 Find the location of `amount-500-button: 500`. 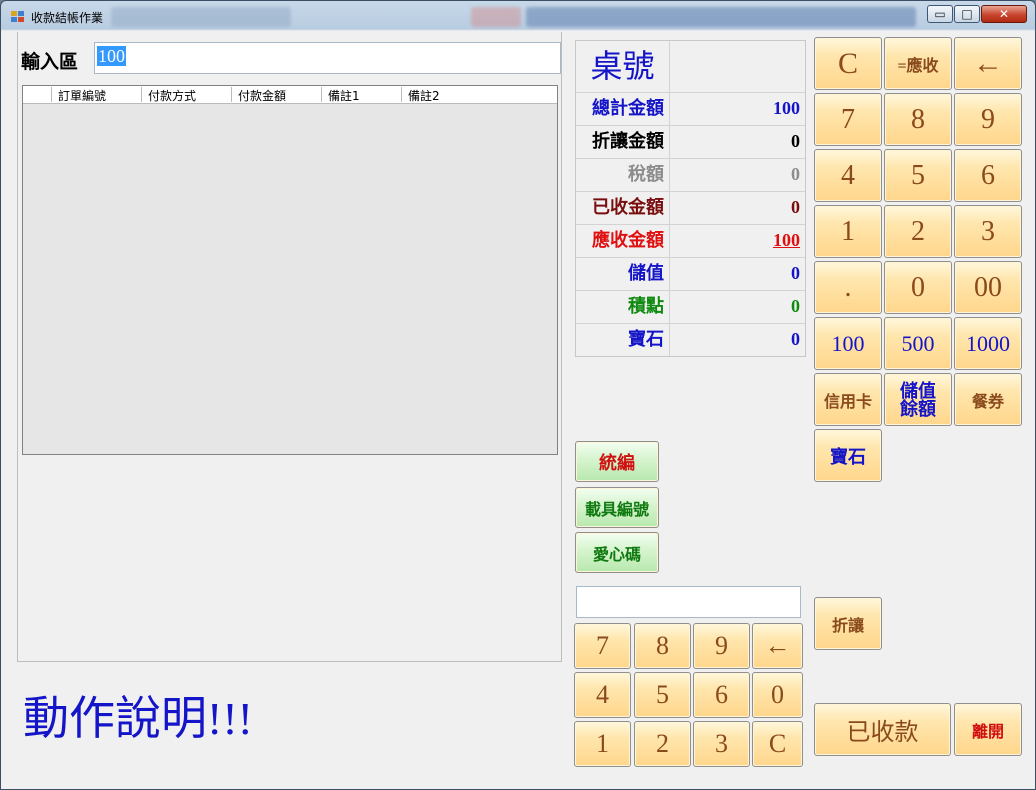

amount-500-button: 500 is located at coordinates (918, 343).